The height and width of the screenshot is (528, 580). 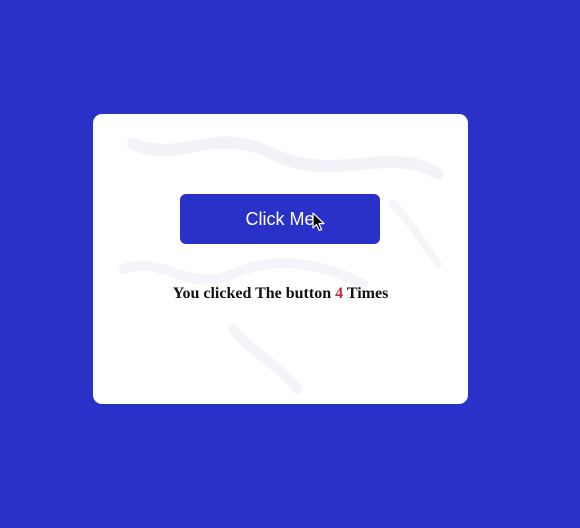 I want to click on click-count-prefix: You clicked The button, so click(x=252, y=293).